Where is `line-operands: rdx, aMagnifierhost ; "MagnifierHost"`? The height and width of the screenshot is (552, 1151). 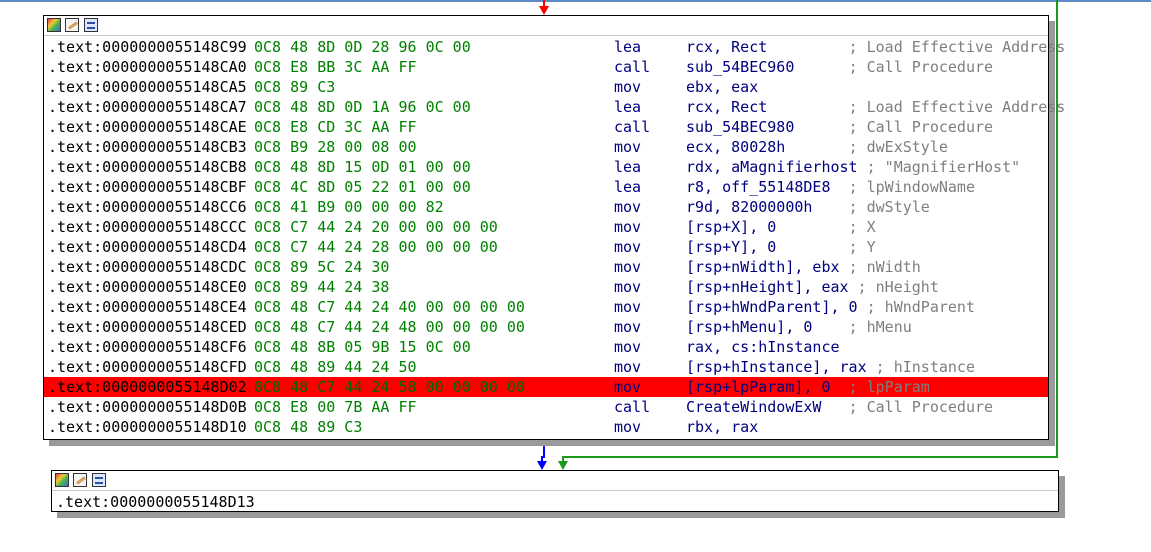 line-operands: rdx, aMagnifierhost ; "MagnifierHost" is located at coordinates (853, 167).